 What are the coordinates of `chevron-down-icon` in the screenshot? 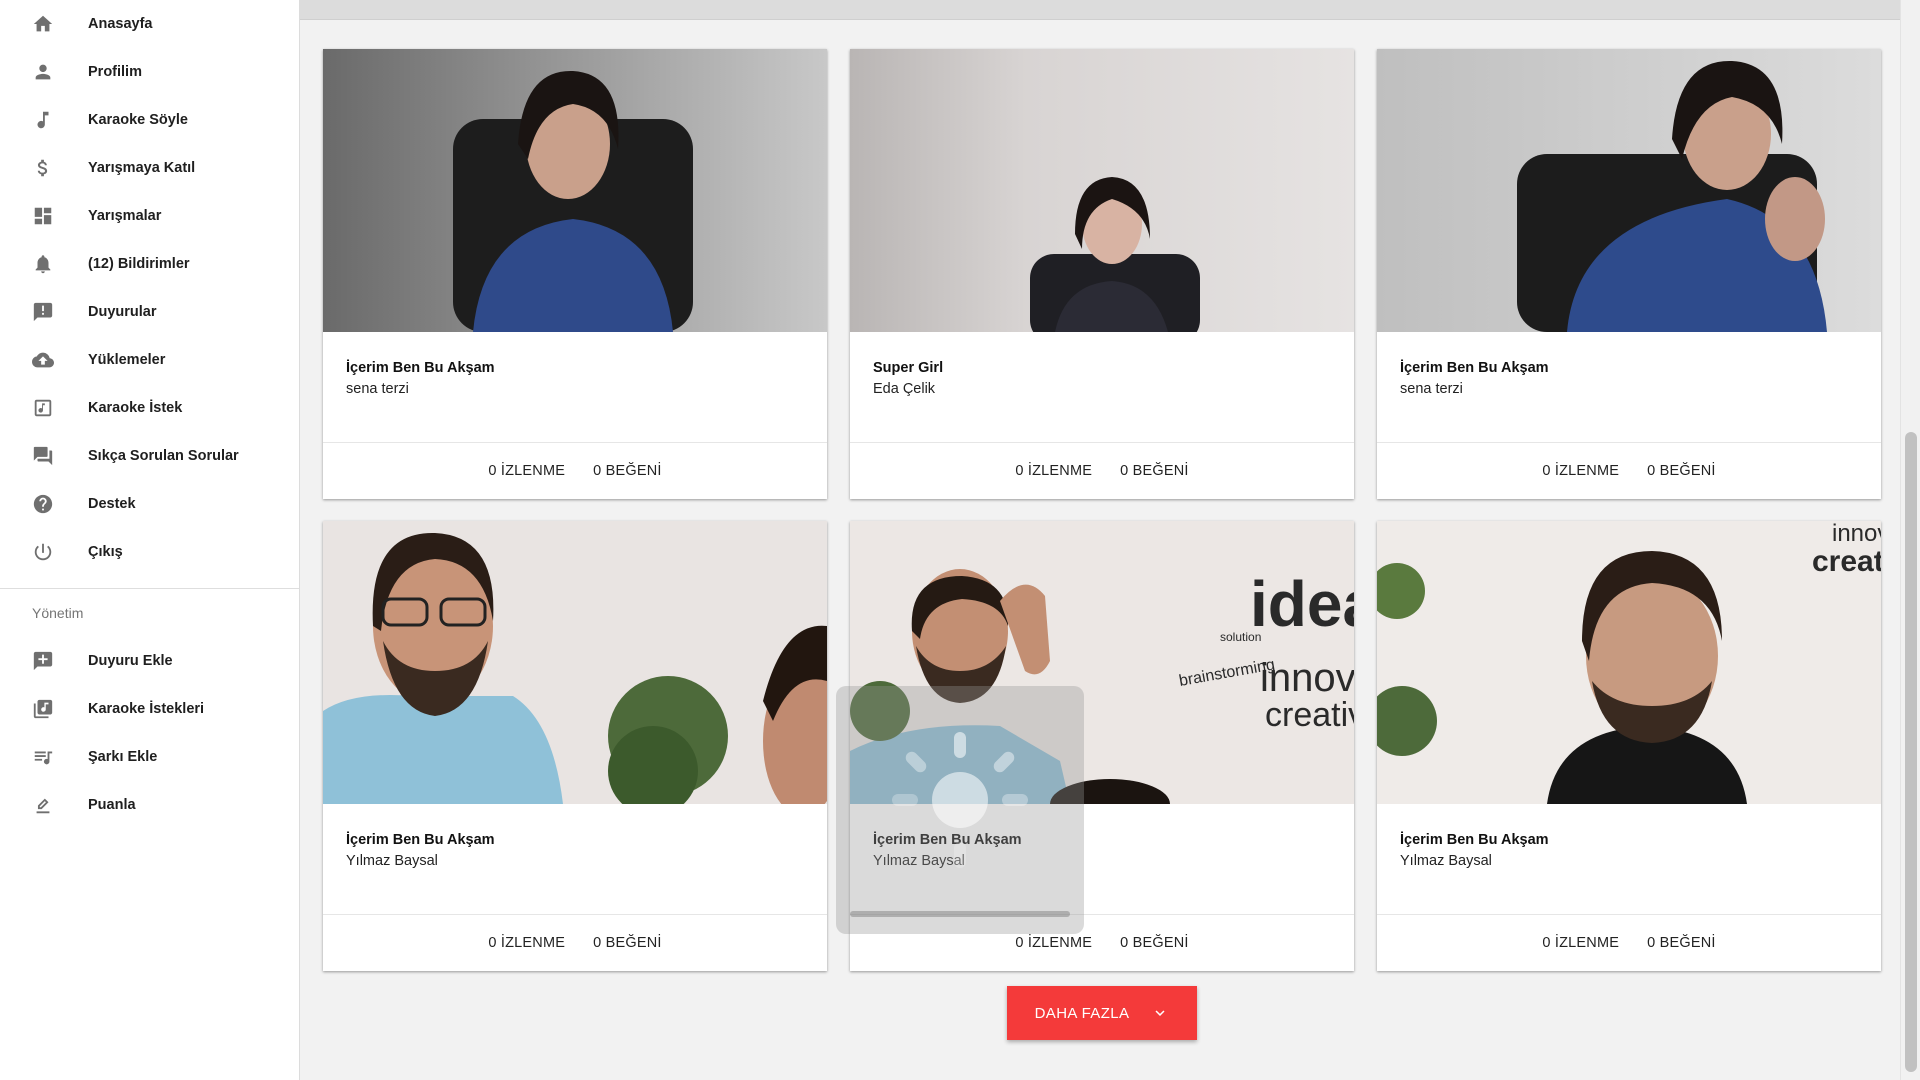 It's located at (1160, 1013).